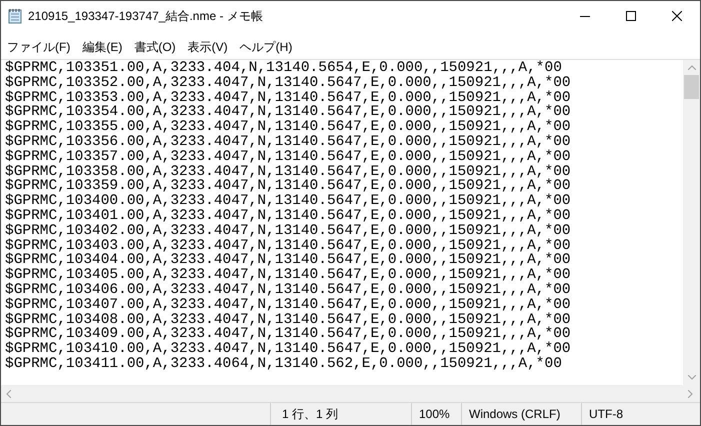 This screenshot has width=701, height=426. Describe the element at coordinates (691, 87) in the screenshot. I see `scroll-thumb` at that location.